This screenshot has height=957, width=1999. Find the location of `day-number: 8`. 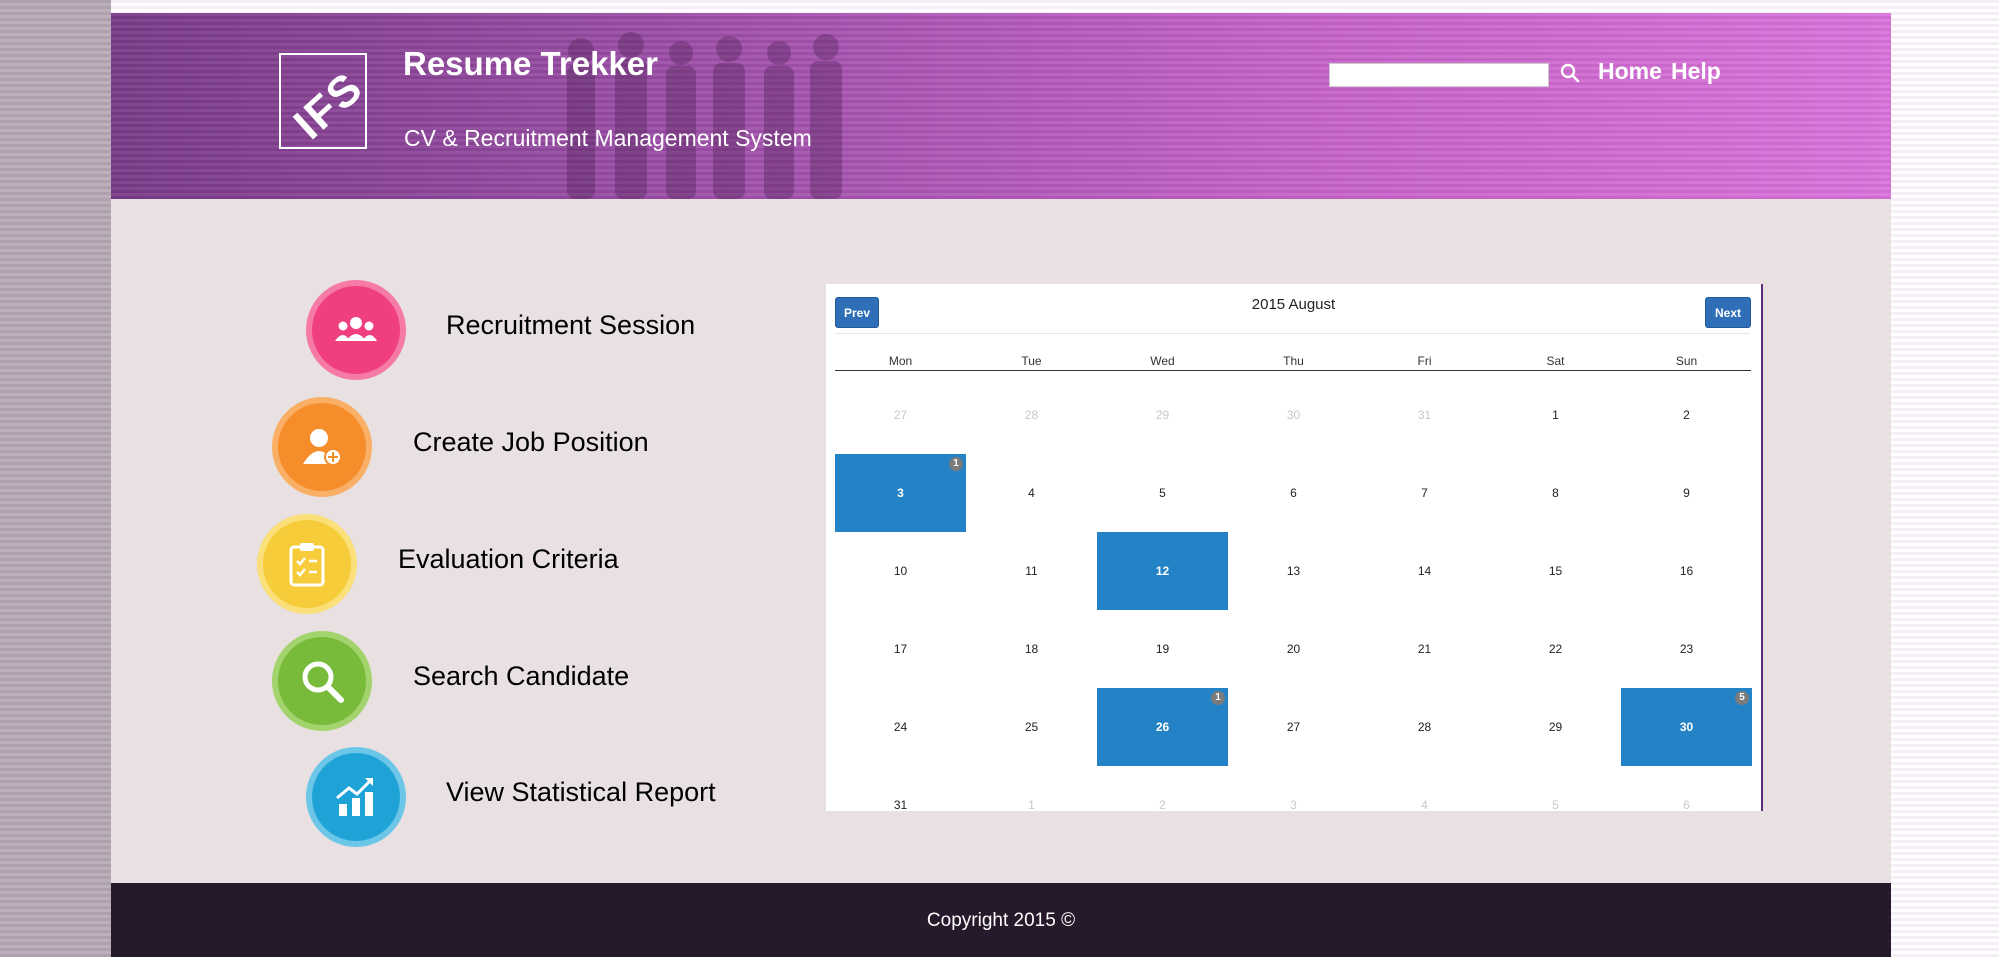

day-number: 8 is located at coordinates (1555, 493).